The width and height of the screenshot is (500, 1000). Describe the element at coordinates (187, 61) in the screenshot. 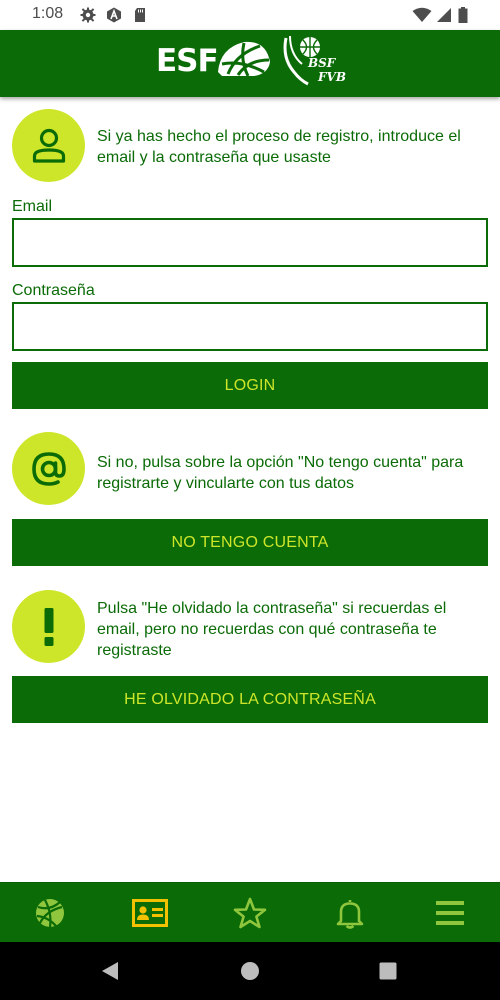

I see `esf-logo-text: ESF` at that location.